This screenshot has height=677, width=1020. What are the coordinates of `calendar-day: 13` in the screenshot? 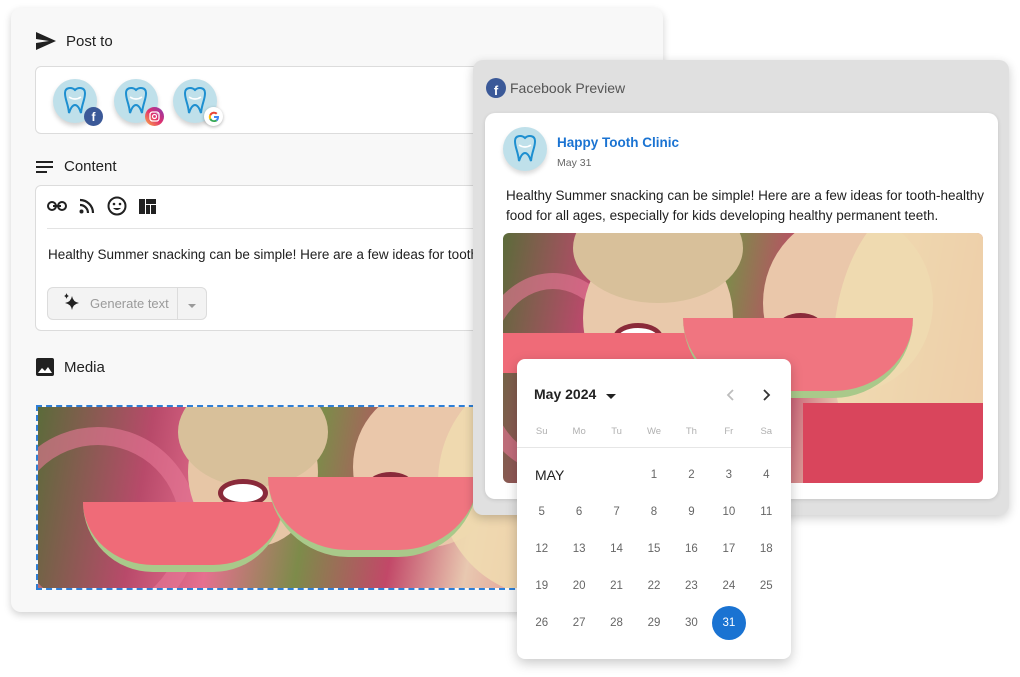 It's located at (578, 548).